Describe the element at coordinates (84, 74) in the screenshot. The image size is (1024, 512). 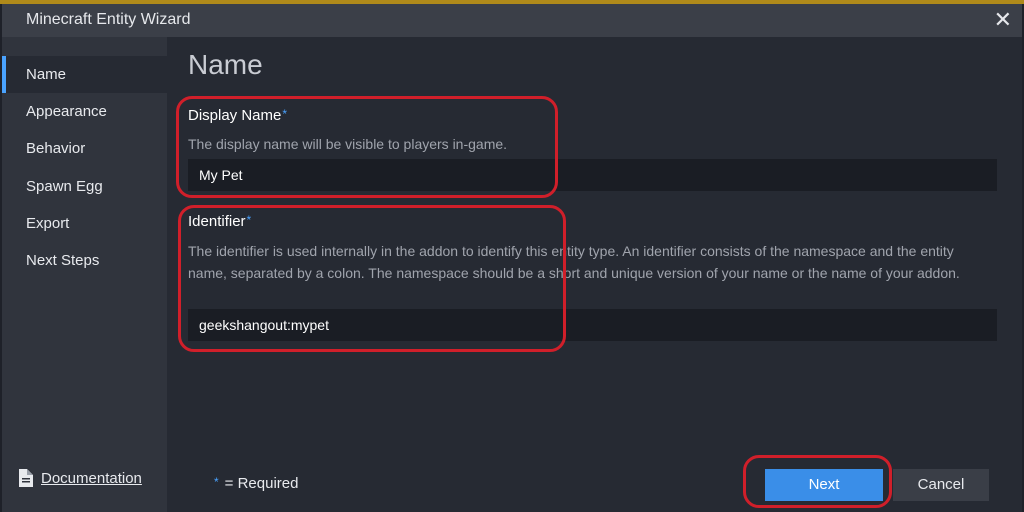
I see `sidebar-item-name: Name` at that location.